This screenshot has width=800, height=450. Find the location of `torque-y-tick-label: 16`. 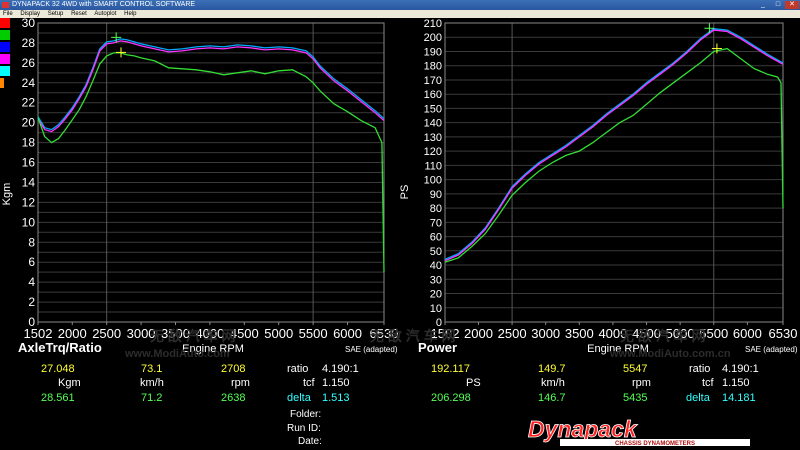

torque-y-tick-label: 16 is located at coordinates (29, 163).